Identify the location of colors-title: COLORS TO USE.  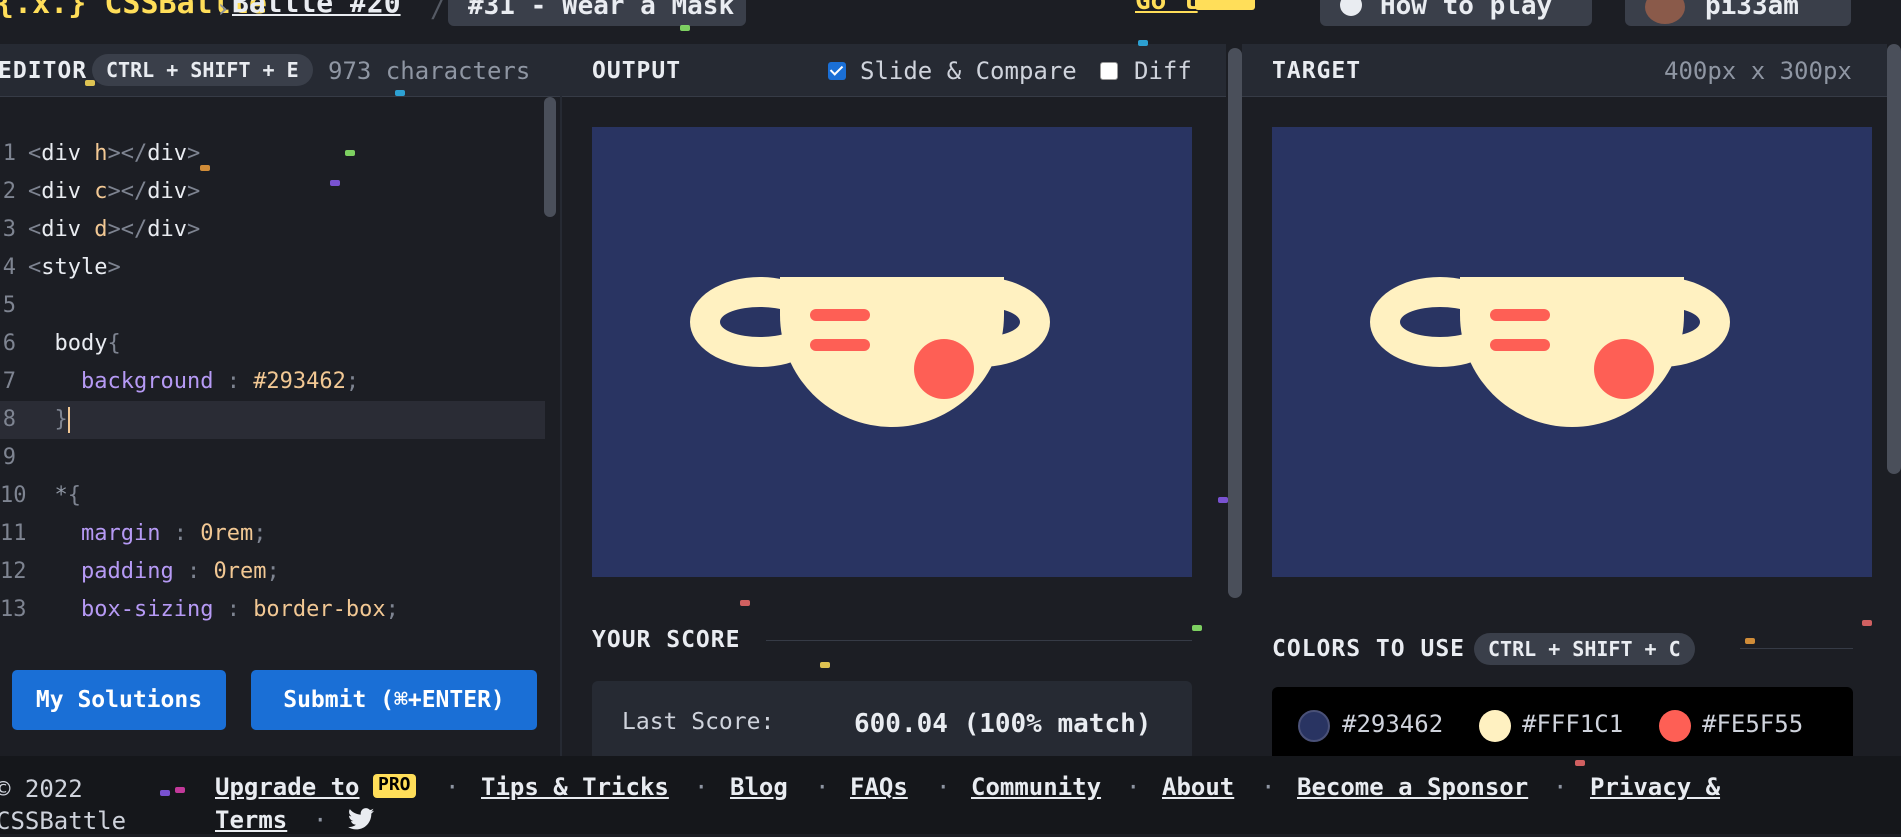
(1369, 649).